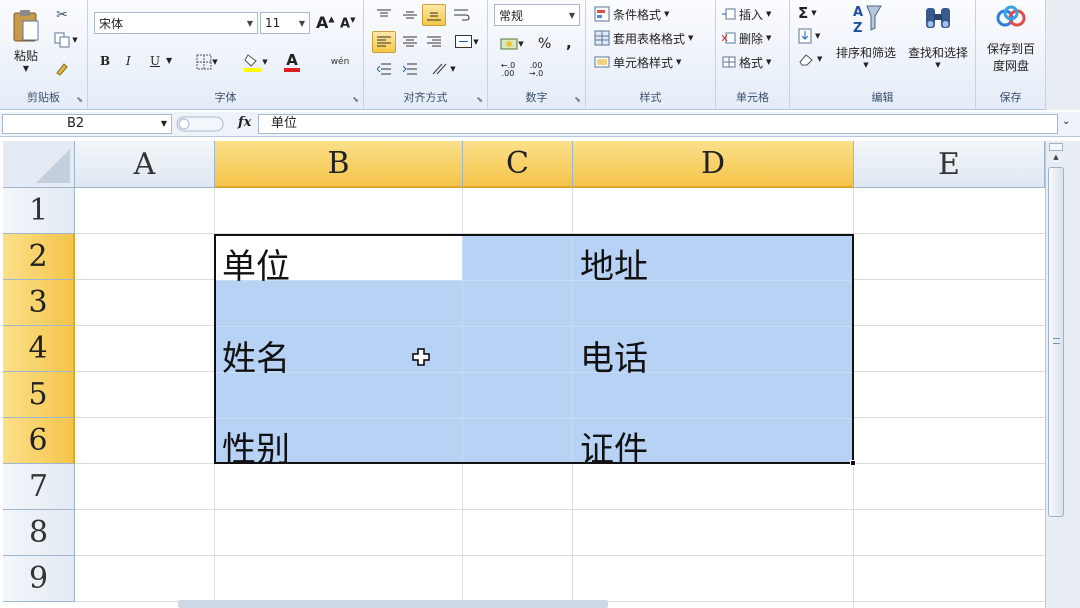  I want to click on decrease-indent-icon, so click(384, 69).